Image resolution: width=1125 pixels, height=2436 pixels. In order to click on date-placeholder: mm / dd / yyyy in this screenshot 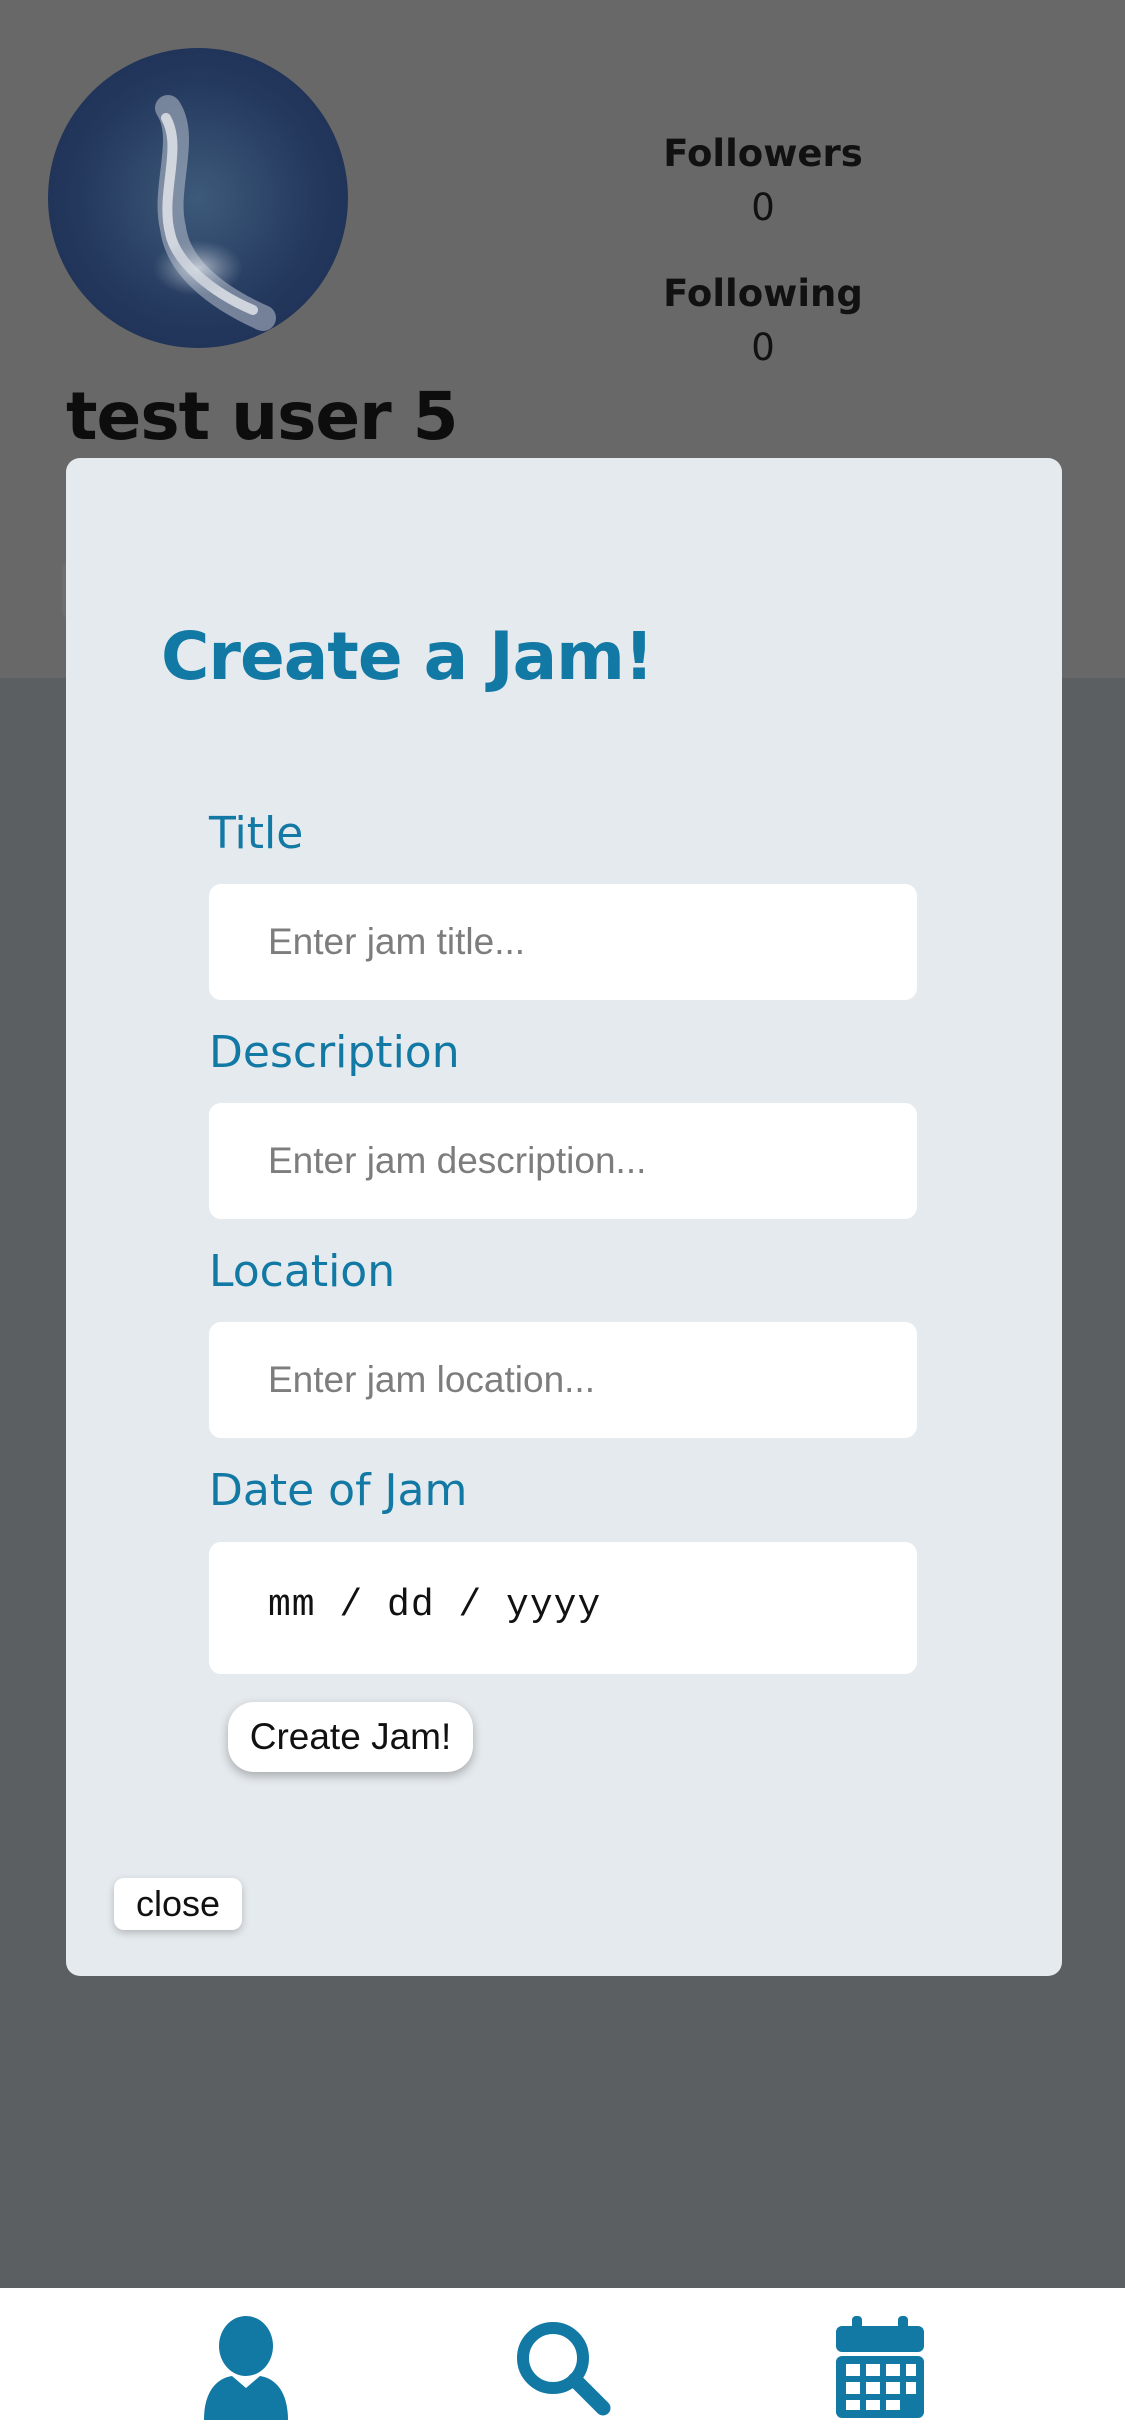, I will do `click(435, 1605)`.